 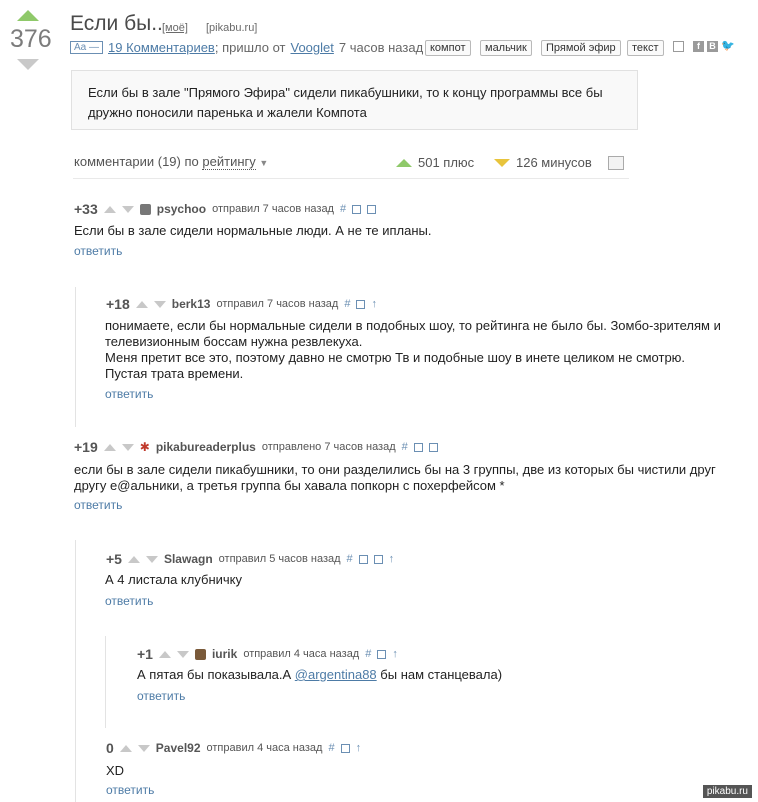 I want to click on author-link: Vooglet, so click(x=312, y=47).